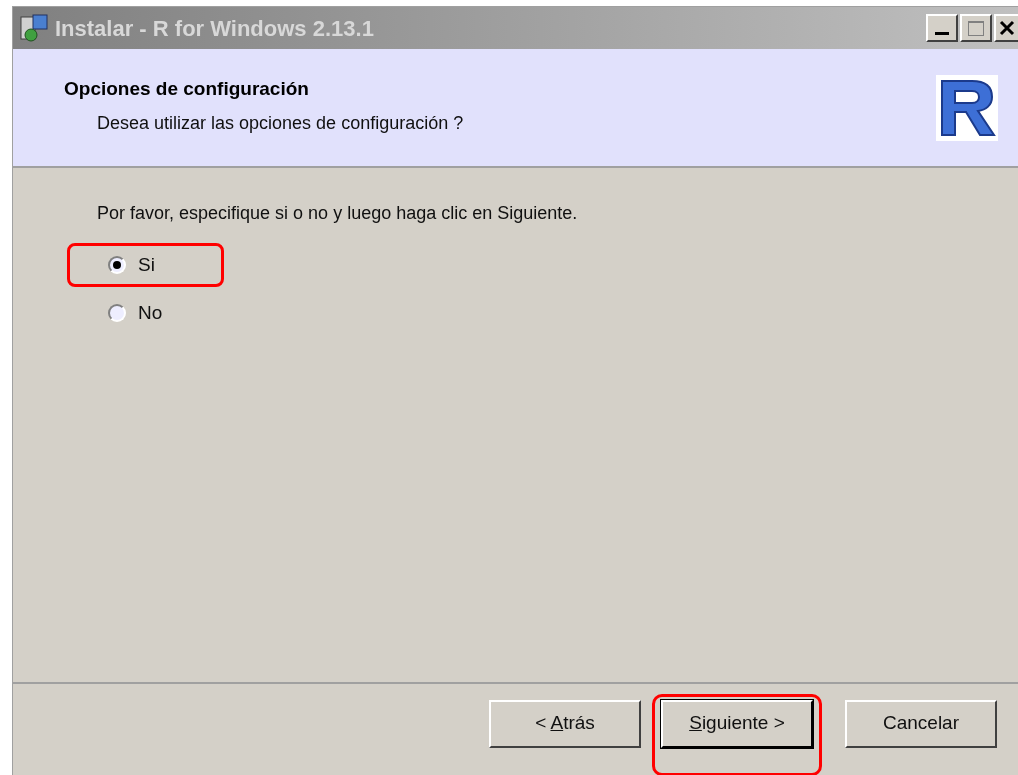 The width and height of the screenshot is (1018, 775). I want to click on minimize-button, so click(942, 28).